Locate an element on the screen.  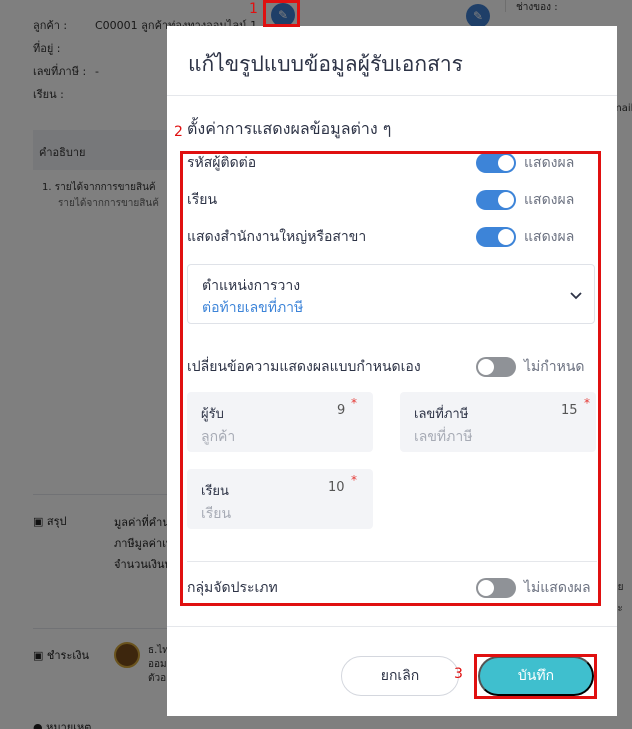
dialog-footer-divider is located at coordinates (392, 626).